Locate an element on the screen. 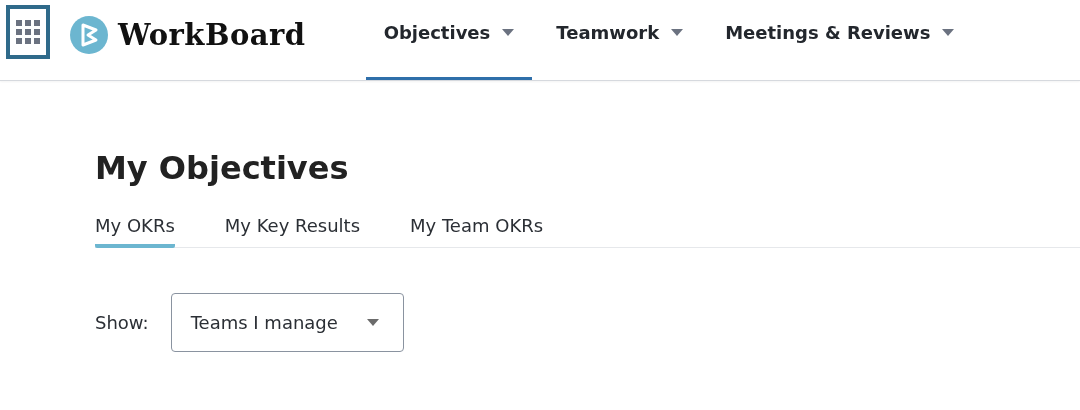 Image resolution: width=1080 pixels, height=410 pixels. tab: My OKRs is located at coordinates (135, 231).